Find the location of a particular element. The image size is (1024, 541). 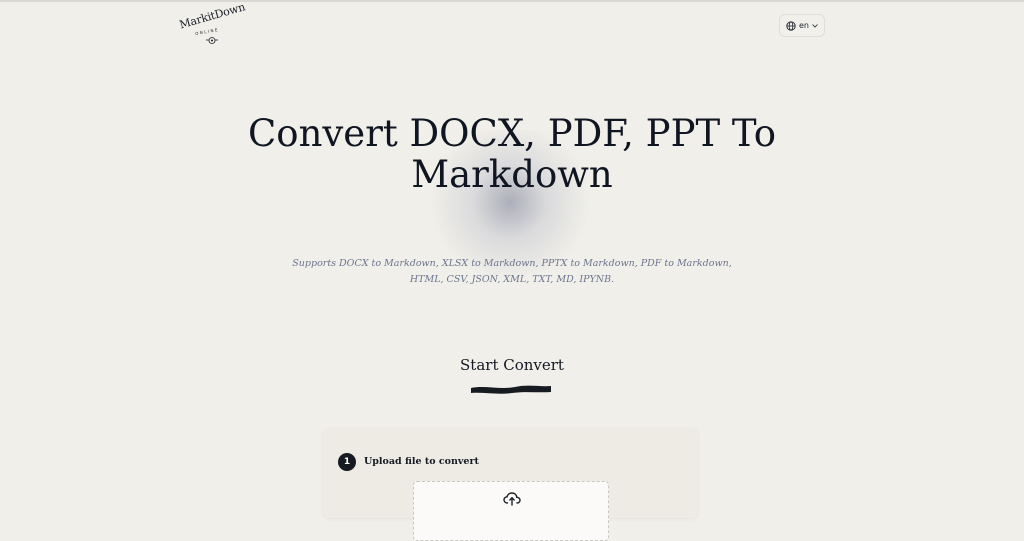

logo: MarkitDown ONLINE is located at coordinates (210, 22).